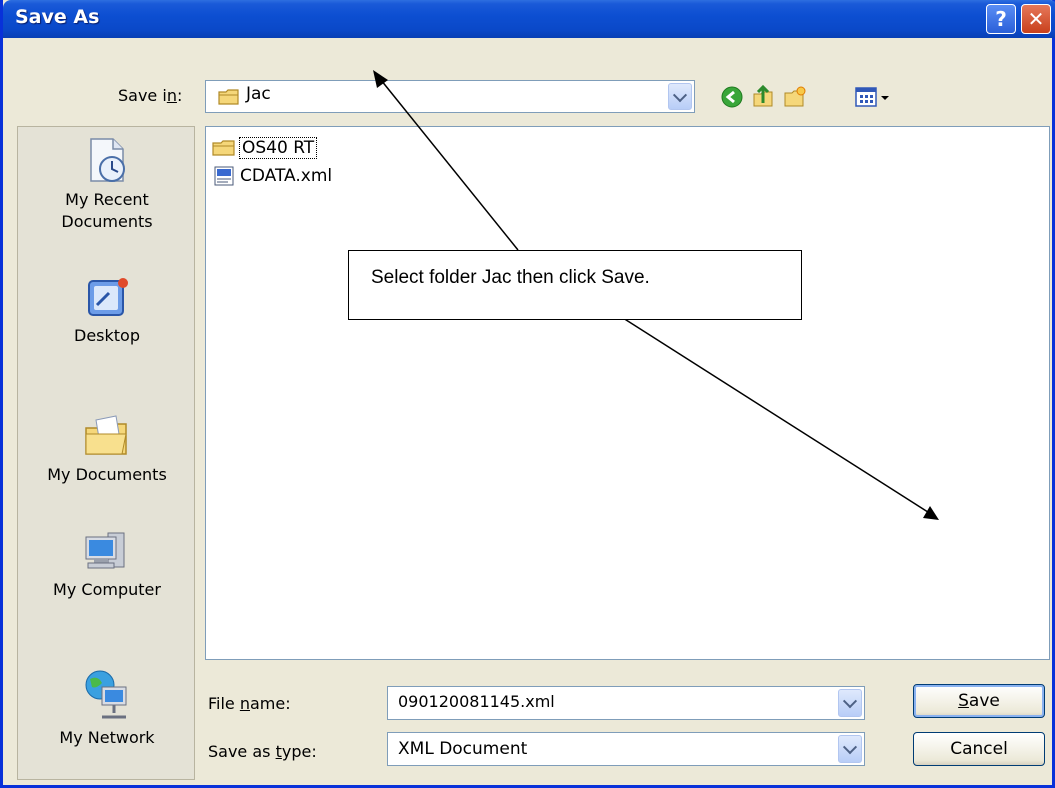  Describe the element at coordinates (979, 701) in the screenshot. I see `save-button: Save` at that location.